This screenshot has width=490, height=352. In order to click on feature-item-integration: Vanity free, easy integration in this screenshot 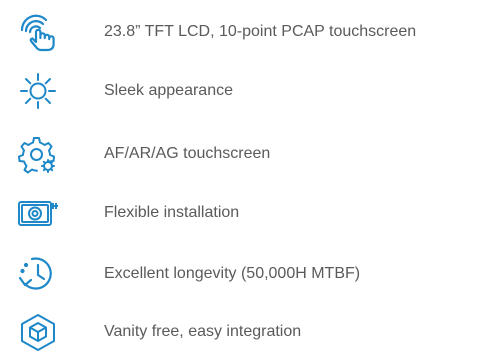, I will do `click(245, 332)`.